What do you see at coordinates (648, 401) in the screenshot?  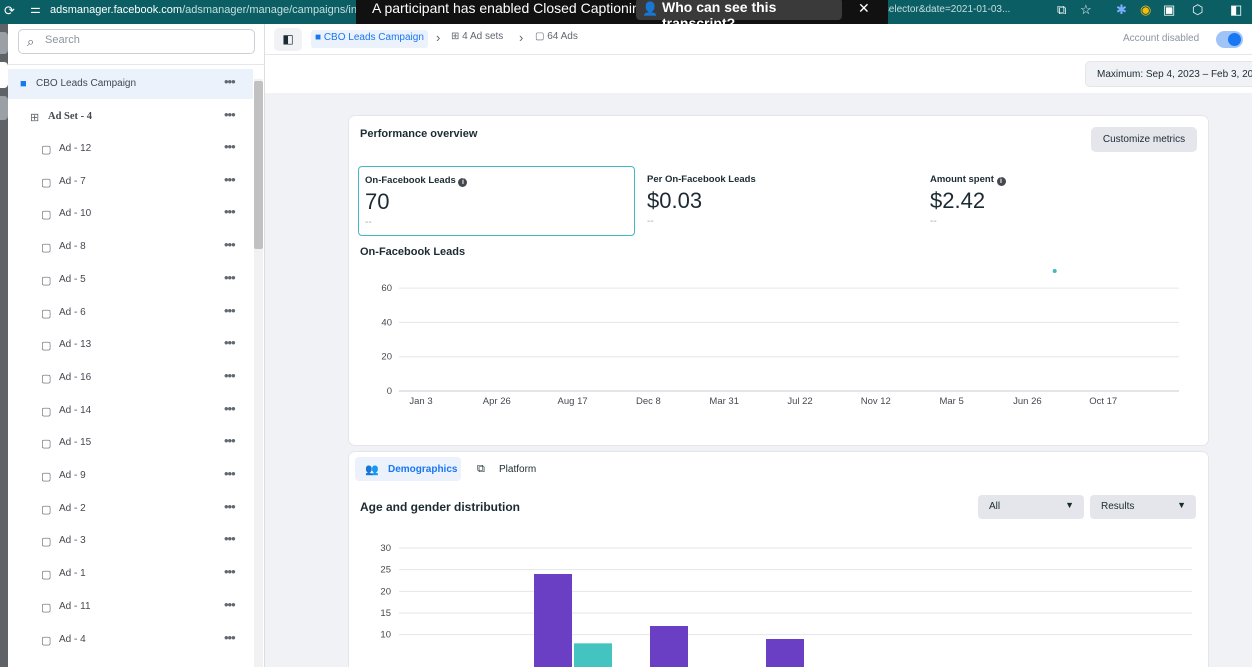 I see `x-tick-label: Dec 8` at bounding box center [648, 401].